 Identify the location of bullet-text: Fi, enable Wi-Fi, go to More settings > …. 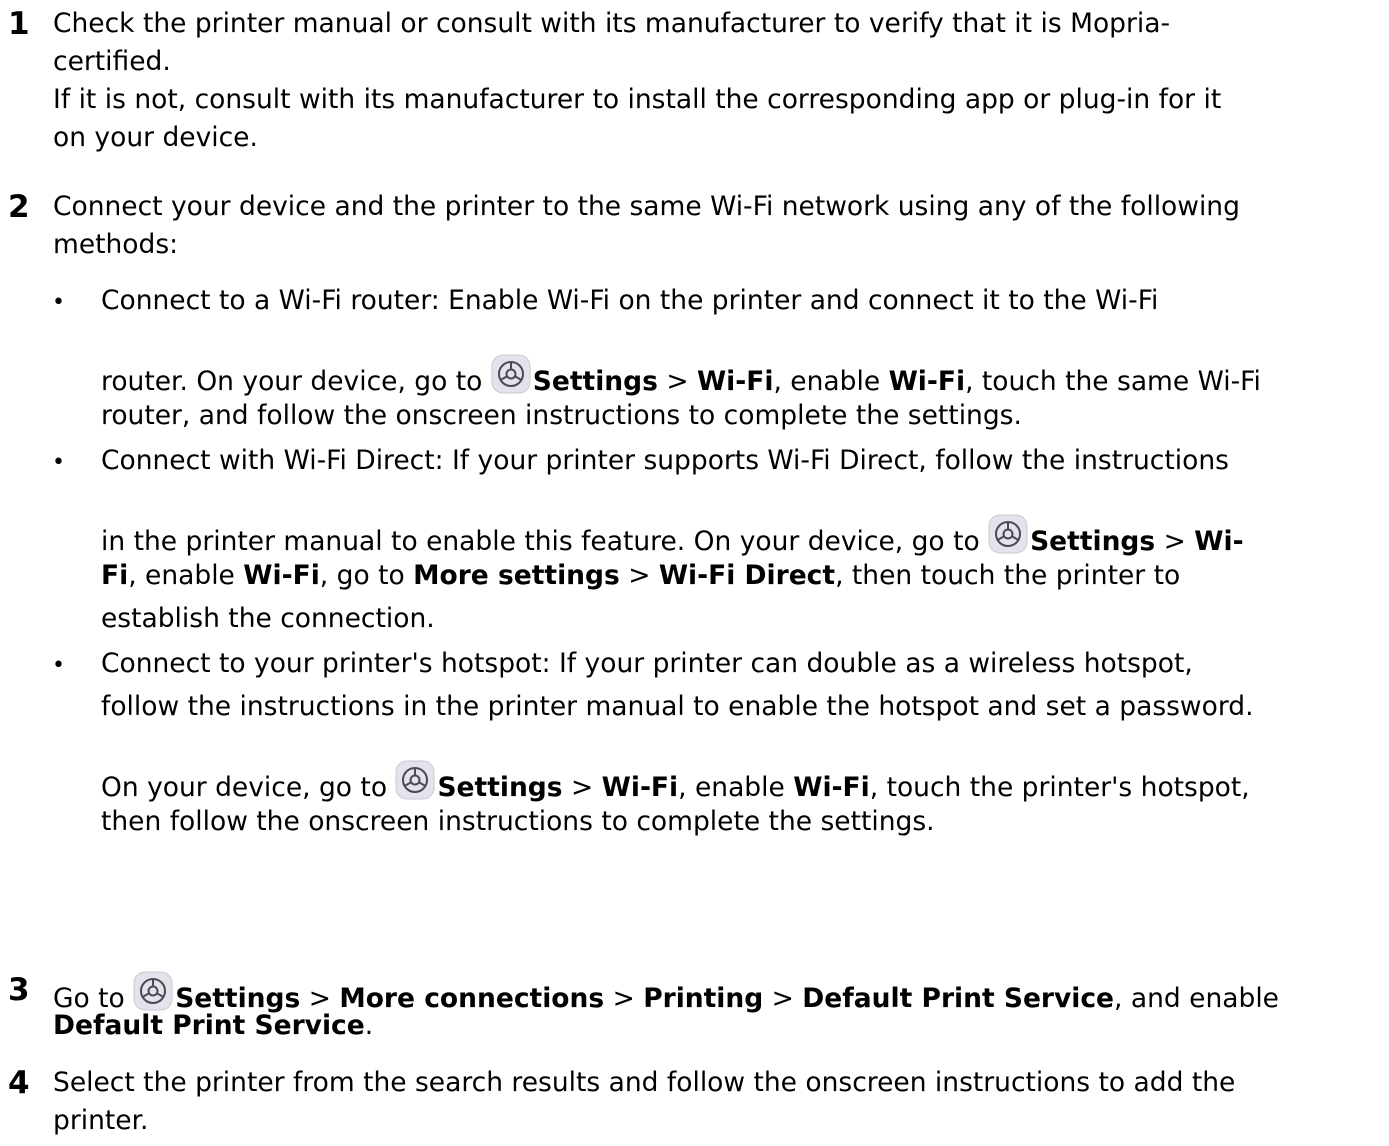
(640, 576).